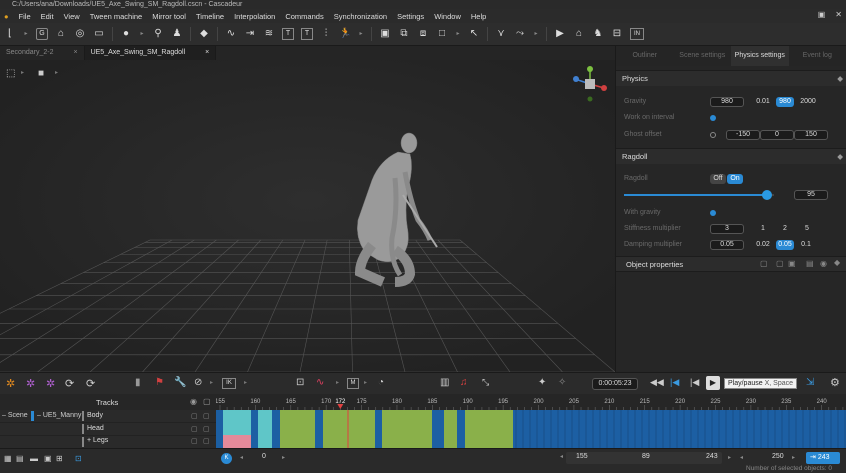 This screenshot has height=473, width=846. I want to click on expand-plus: +, so click(89, 440).